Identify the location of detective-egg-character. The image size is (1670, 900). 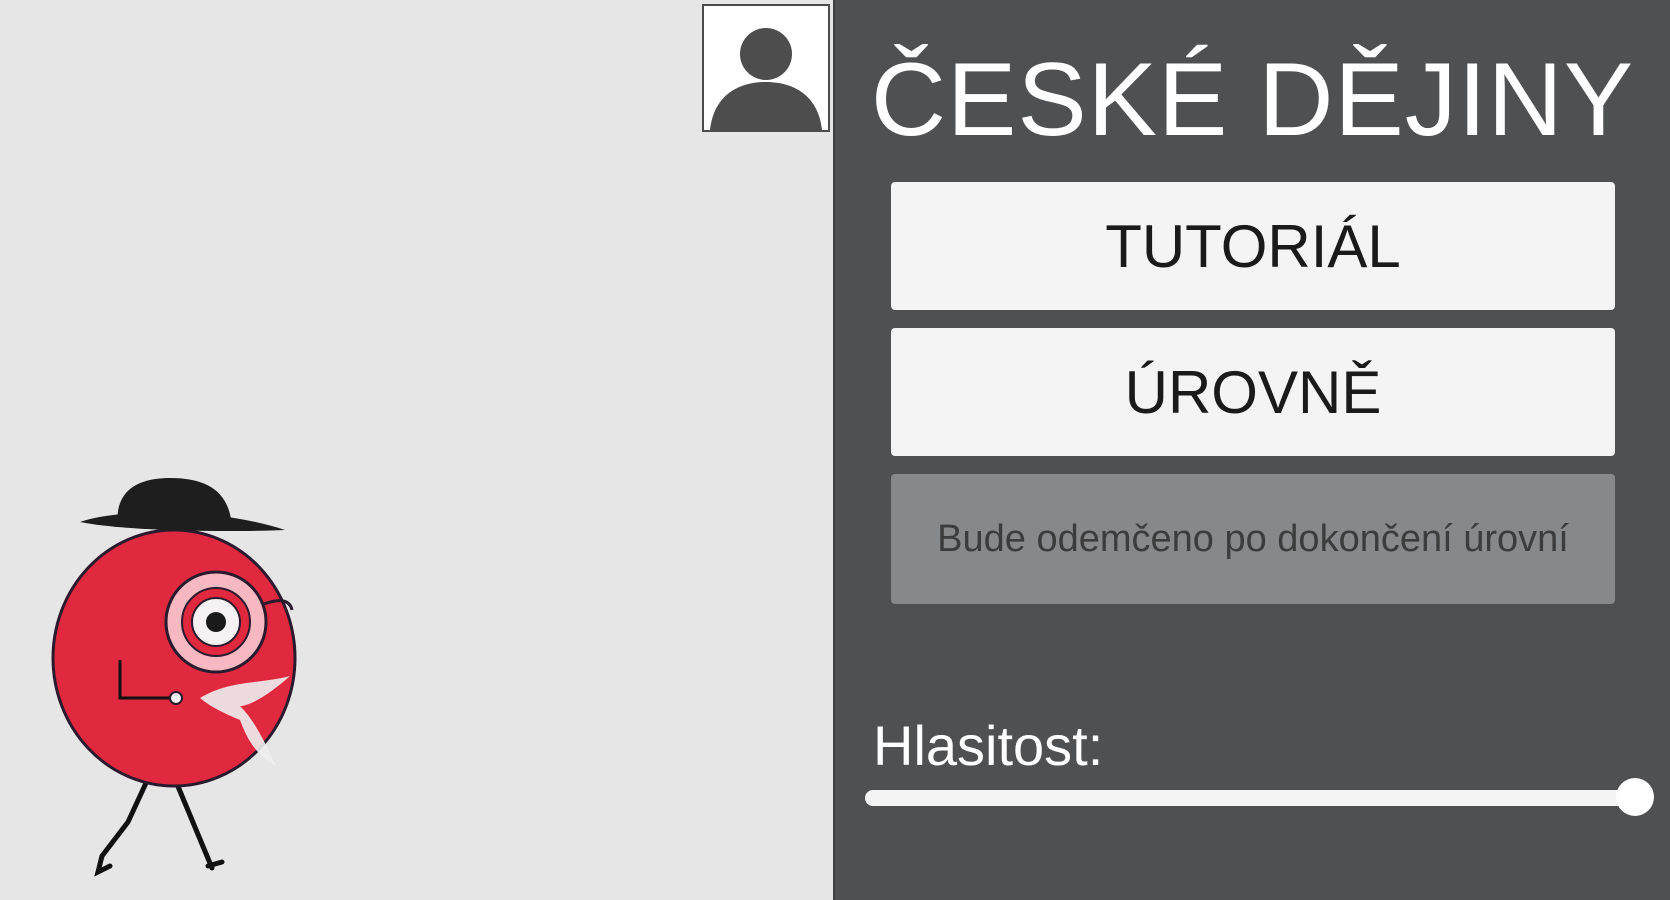
(174, 677).